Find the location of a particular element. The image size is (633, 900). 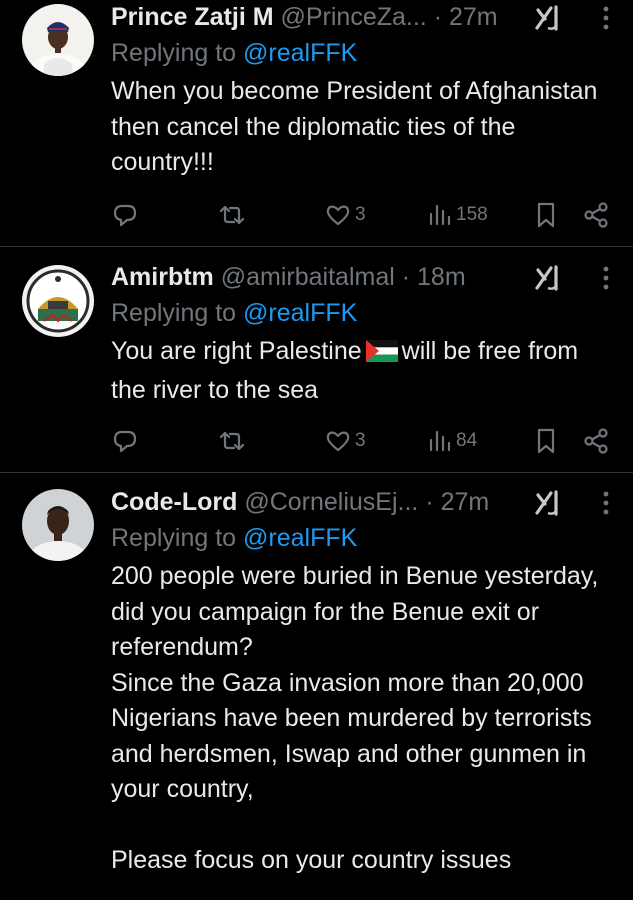

view-count: 84 is located at coordinates (467, 440).